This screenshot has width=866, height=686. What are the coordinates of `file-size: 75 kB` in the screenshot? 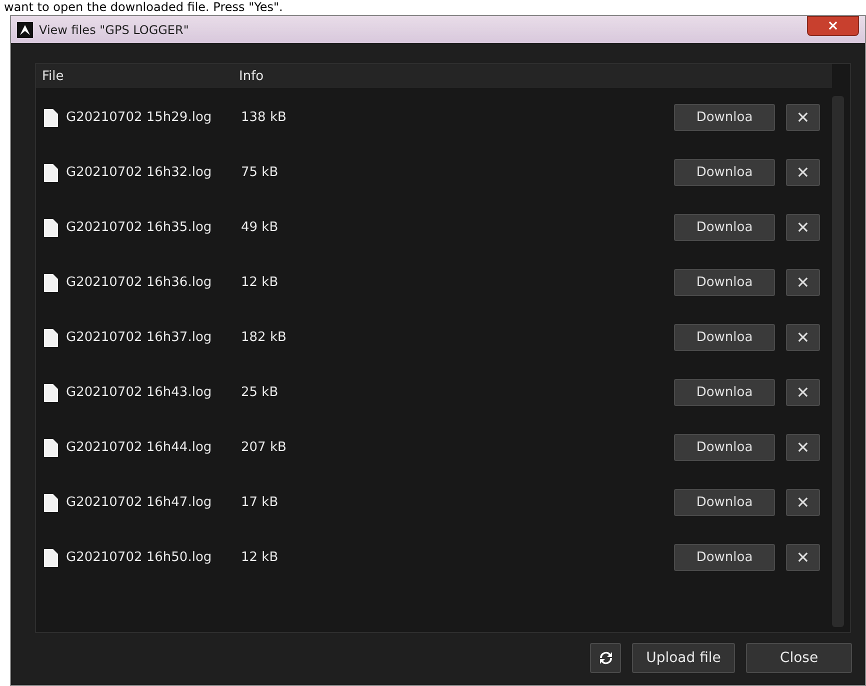 It's located at (260, 172).